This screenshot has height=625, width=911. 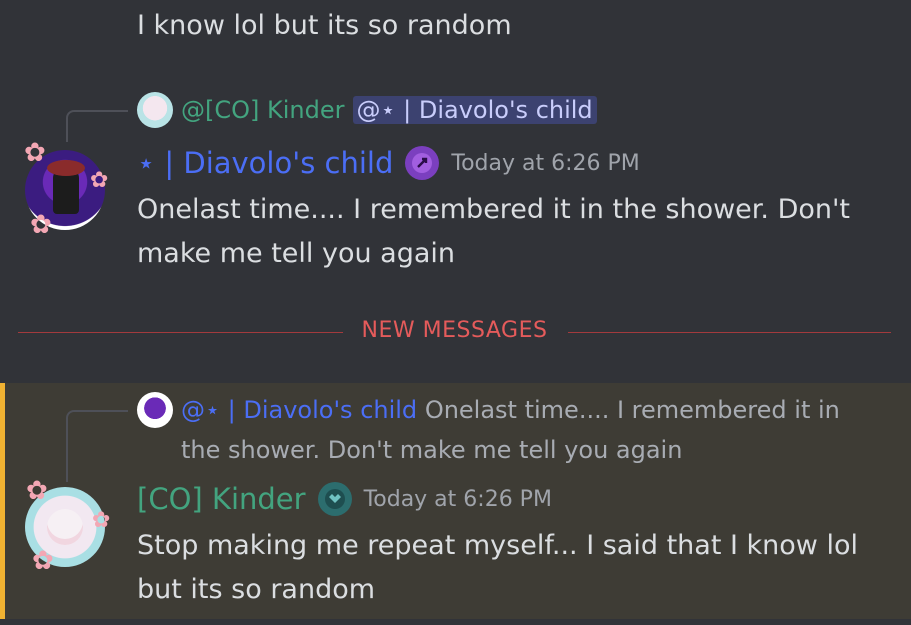 What do you see at coordinates (263, 110) in the screenshot?
I see `reply-author-name: @[CO] Kinder` at bounding box center [263, 110].